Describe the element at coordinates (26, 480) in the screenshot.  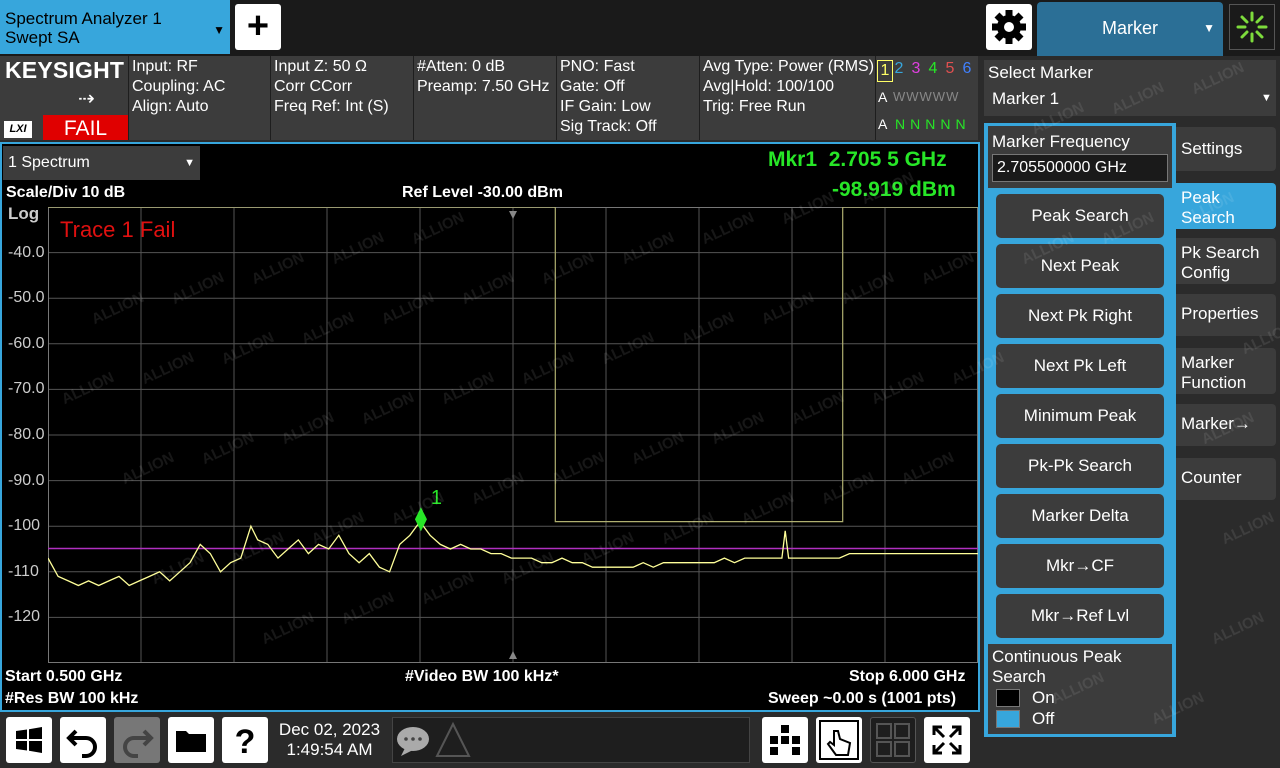
I see `y-tick-label: -90.0` at that location.